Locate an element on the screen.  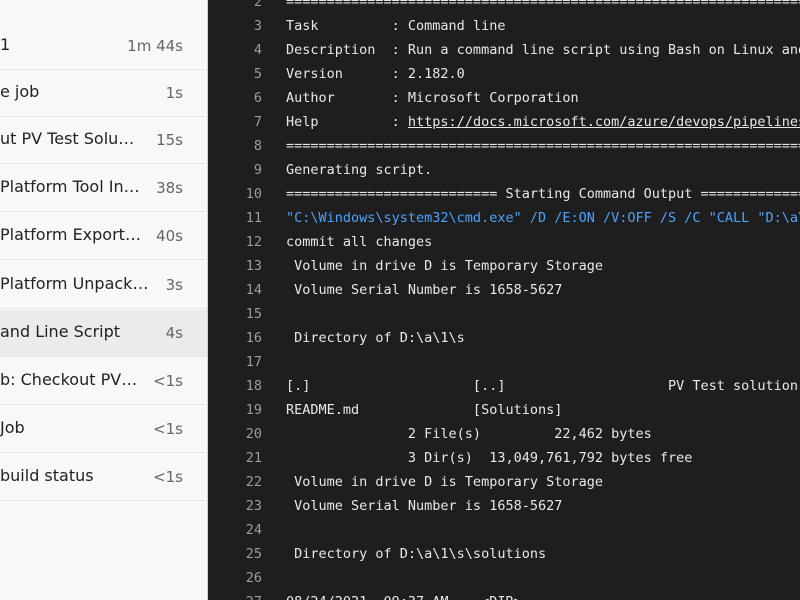
step-row: Platform Unpack… 3s is located at coordinates (103, 285).